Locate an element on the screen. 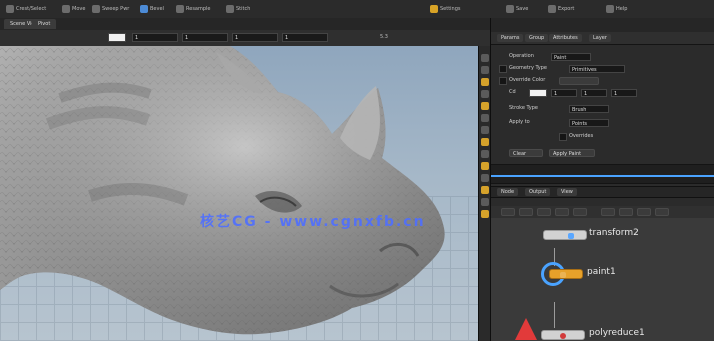 The width and height of the screenshot is (714, 341). override-color-checkbox is located at coordinates (503, 81).